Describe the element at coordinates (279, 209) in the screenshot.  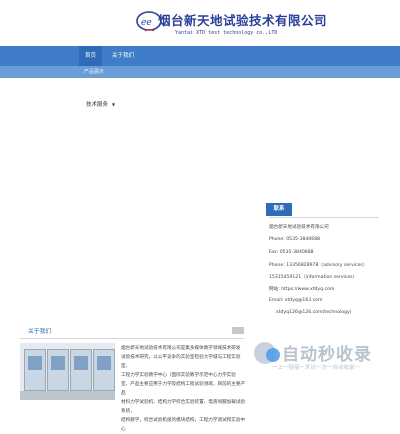
I see `contact-title: 联系` at that location.